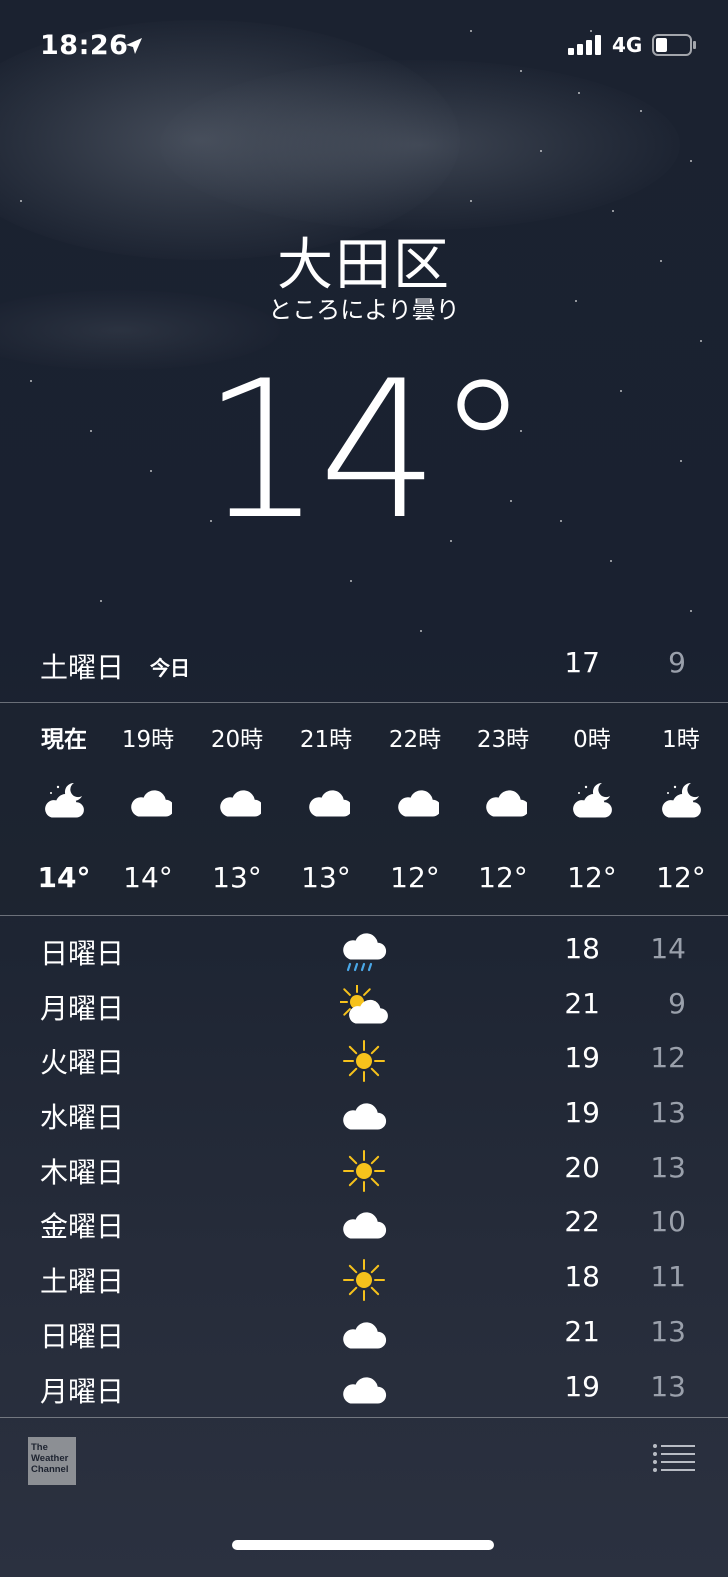 This screenshot has height=1577, width=728. Describe the element at coordinates (592, 740) in the screenshot. I see `hour-label: 0時` at that location.